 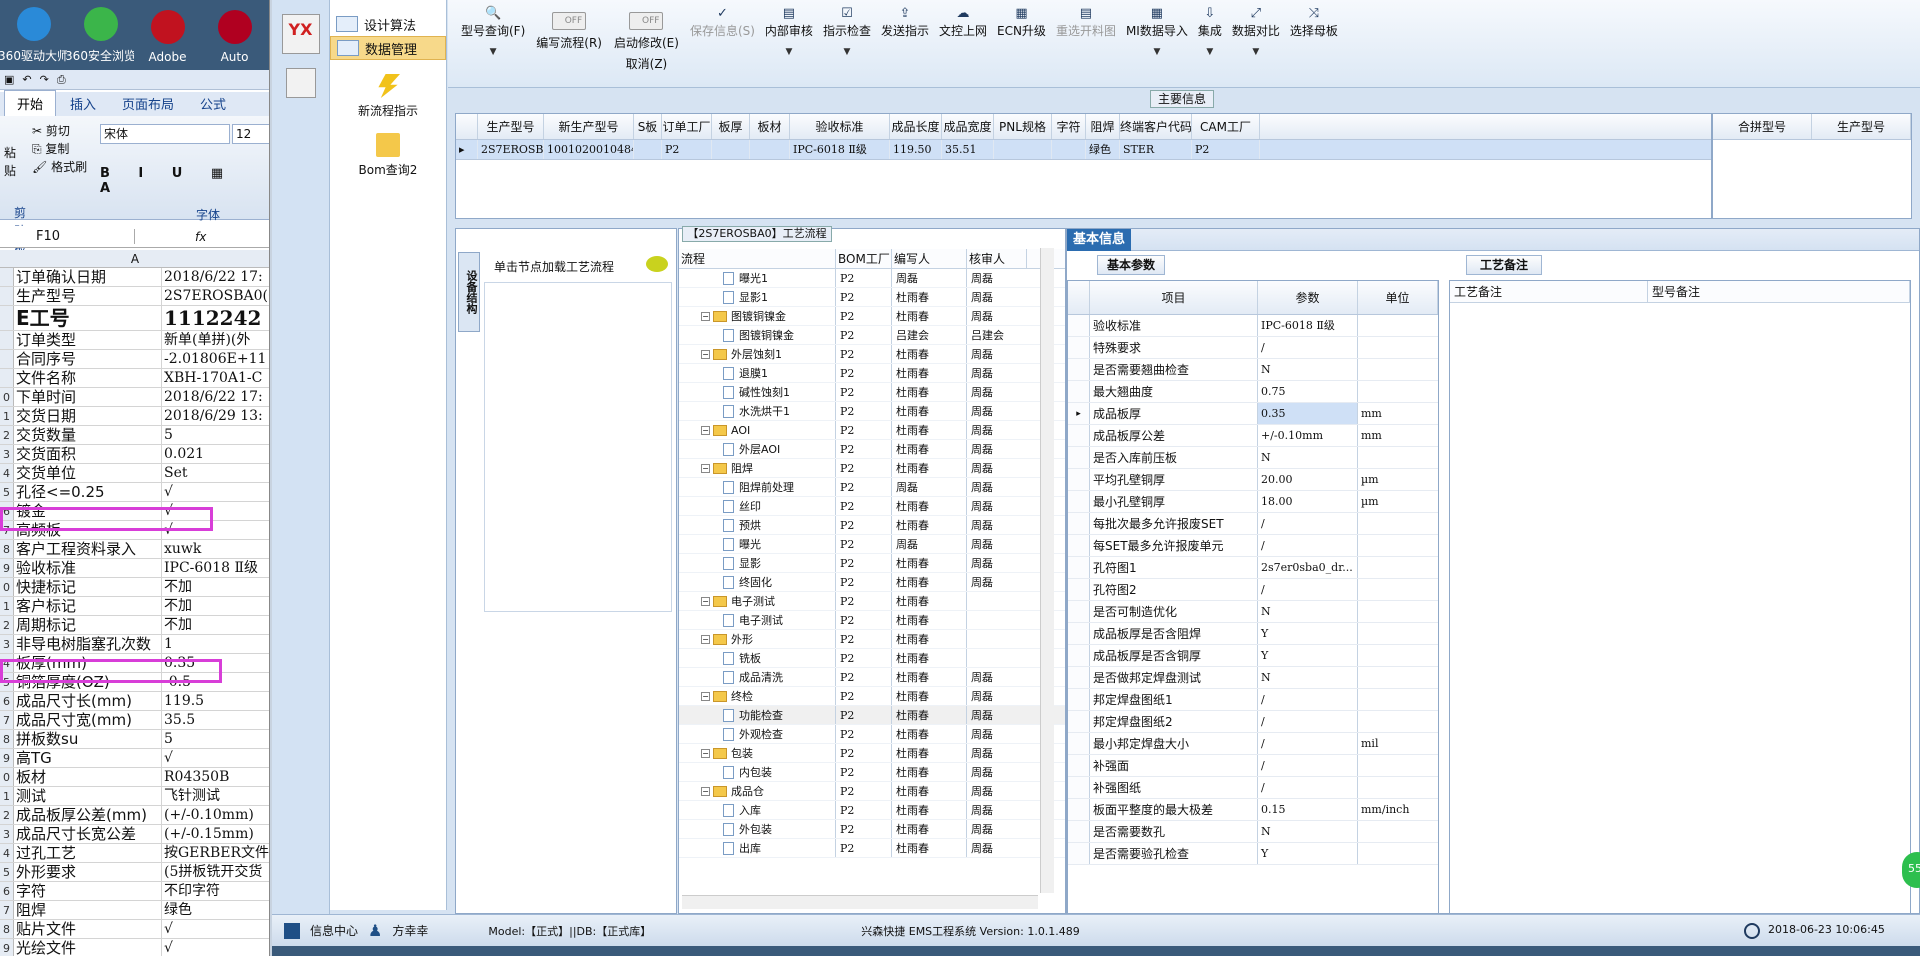 I want to click on cell-a: 阻焊, so click(x=88, y=910).